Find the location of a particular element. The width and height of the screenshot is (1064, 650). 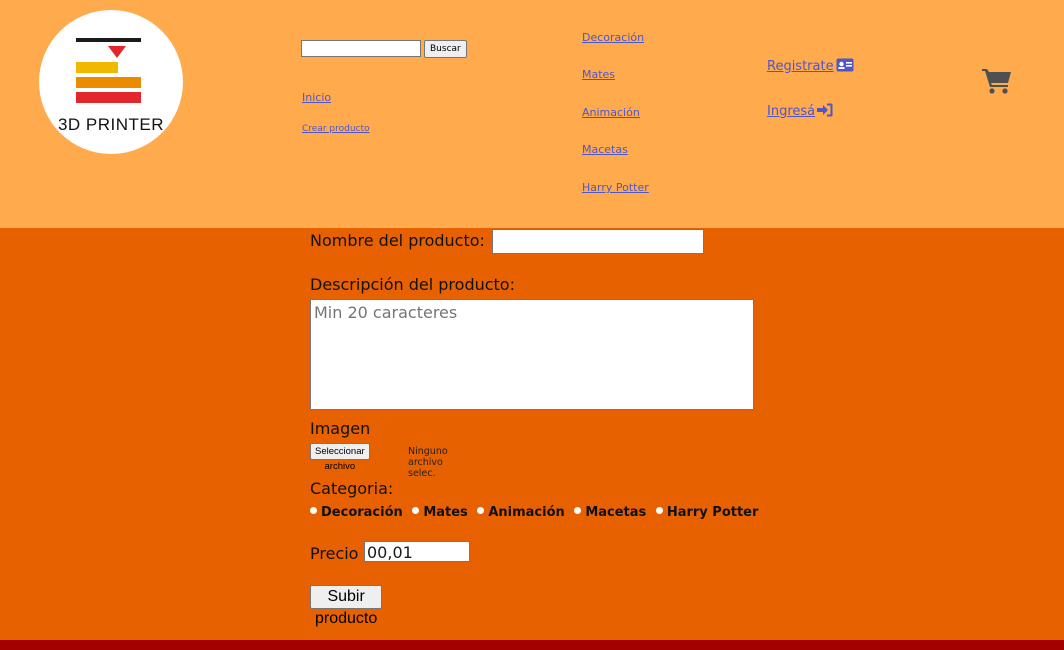

category-radio-decoracion: Decoración is located at coordinates (356, 512).